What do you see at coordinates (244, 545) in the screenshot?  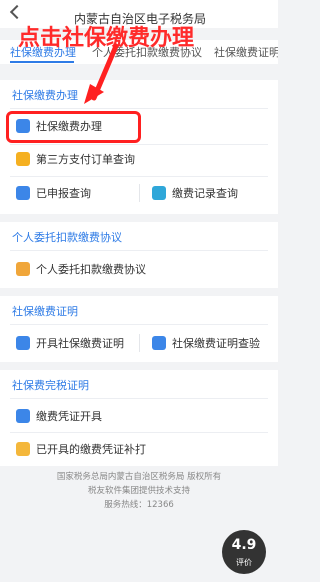 I see `rating-score: 4.9` at bounding box center [244, 545].